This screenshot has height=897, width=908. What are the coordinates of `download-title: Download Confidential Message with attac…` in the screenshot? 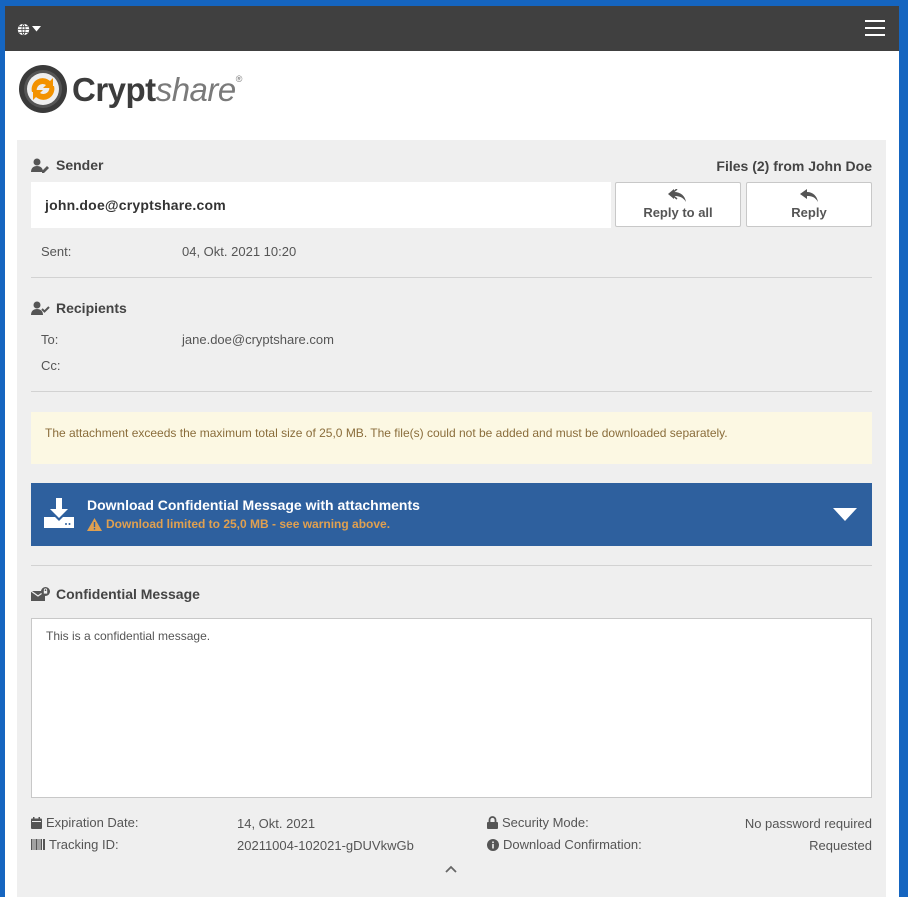 It's located at (253, 505).